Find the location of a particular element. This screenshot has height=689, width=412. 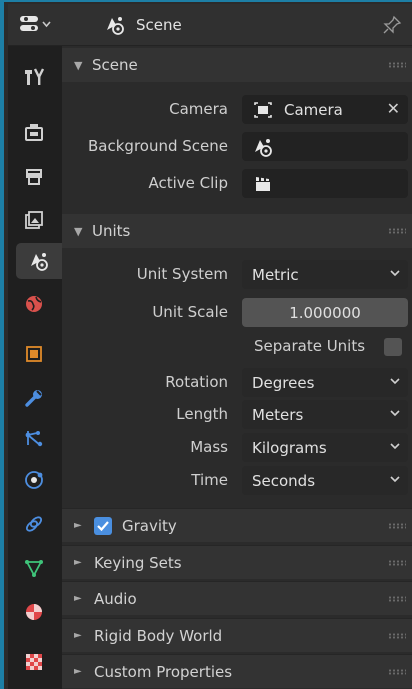

view-layer-icon is located at coordinates (34, 220).